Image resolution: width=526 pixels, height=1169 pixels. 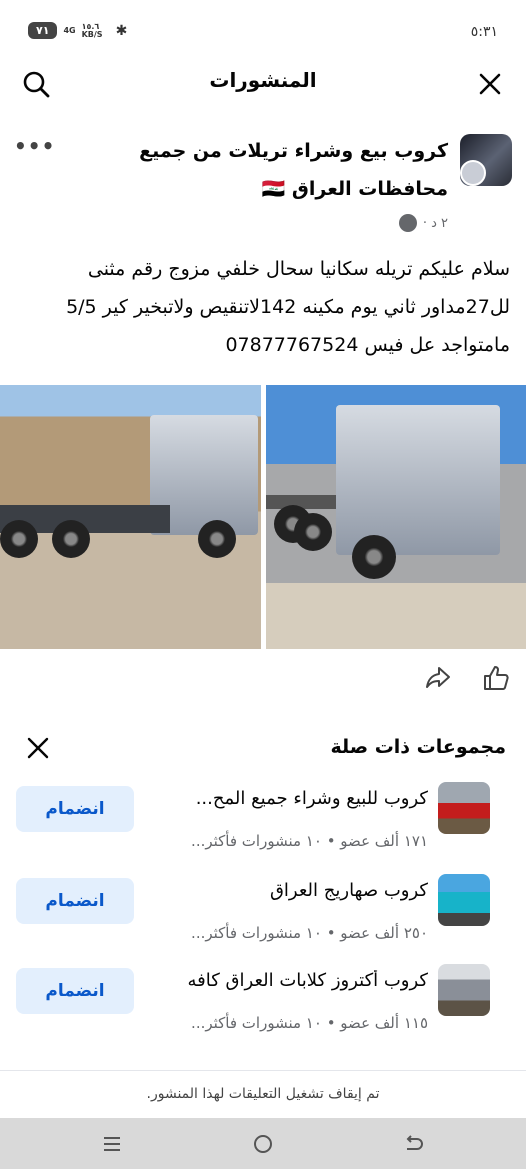 I want to click on status-time: ٥:٣١, so click(x=484, y=32).